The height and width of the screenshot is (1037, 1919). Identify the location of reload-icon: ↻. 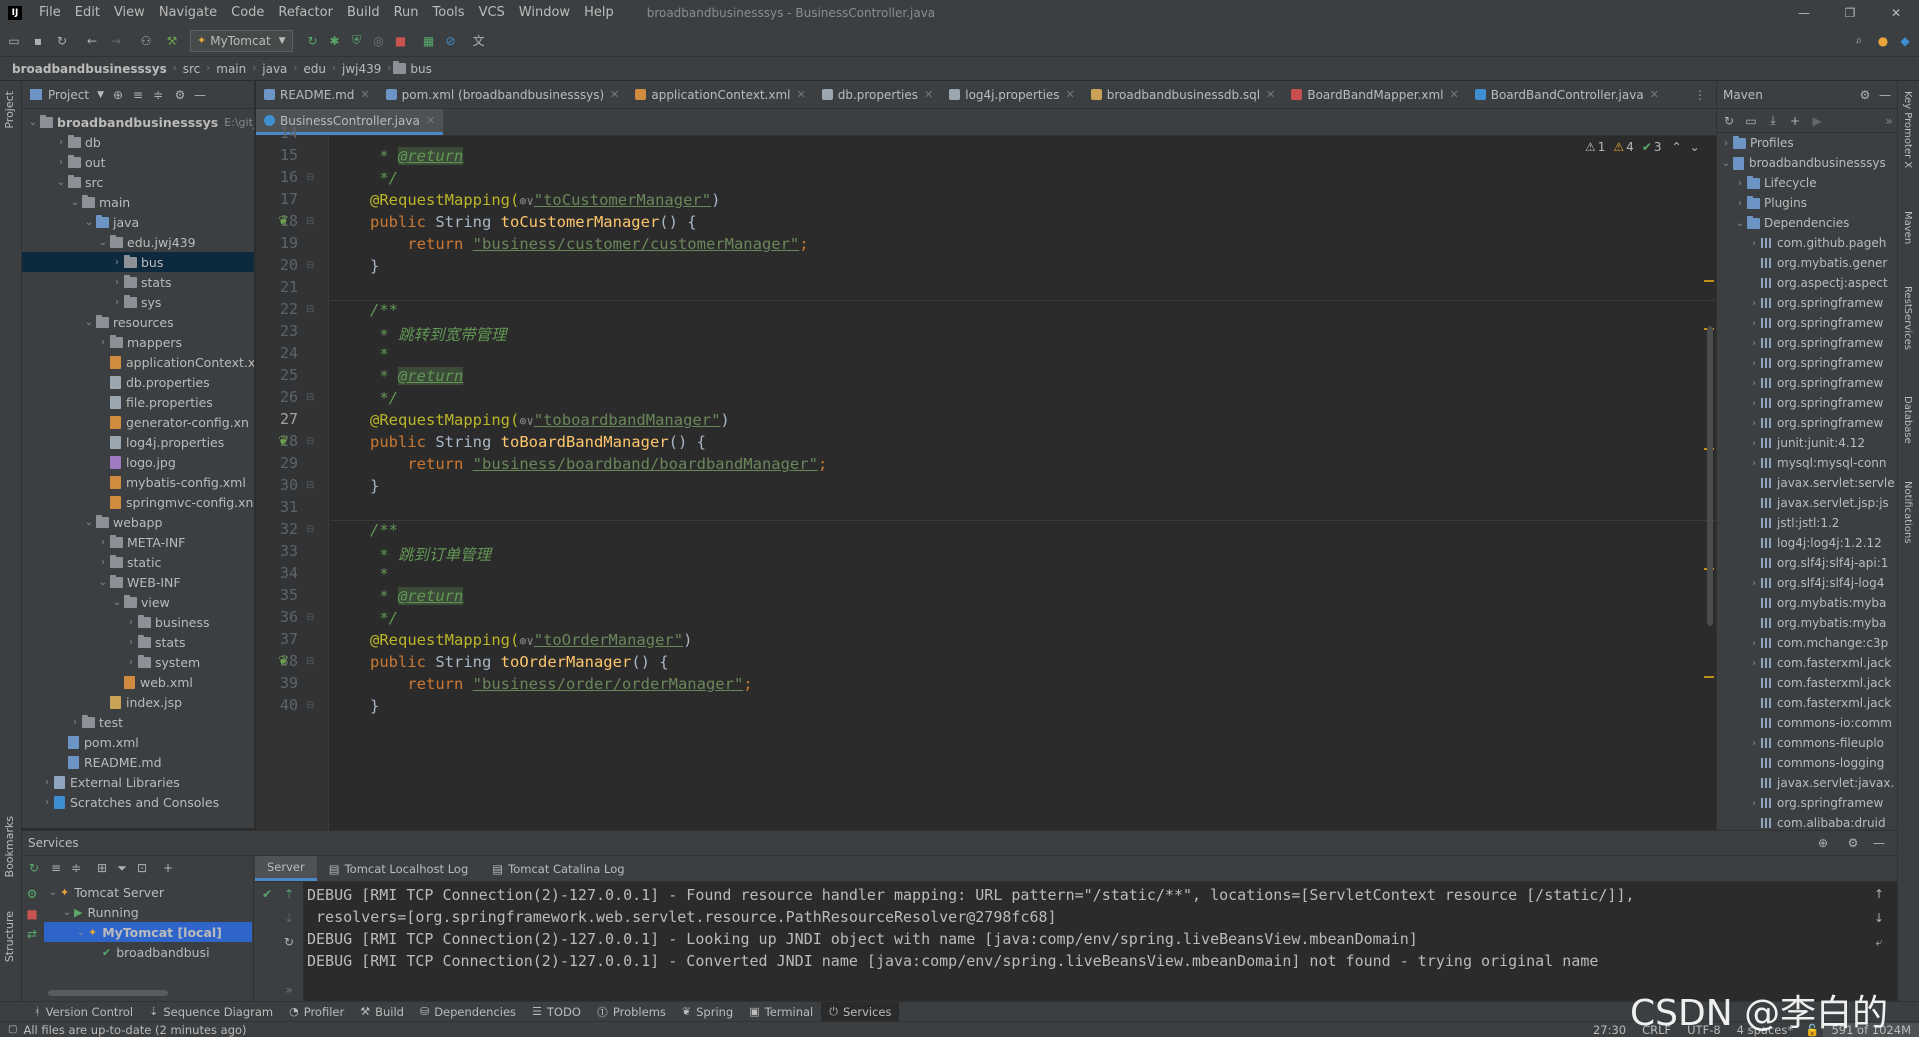
(1729, 121).